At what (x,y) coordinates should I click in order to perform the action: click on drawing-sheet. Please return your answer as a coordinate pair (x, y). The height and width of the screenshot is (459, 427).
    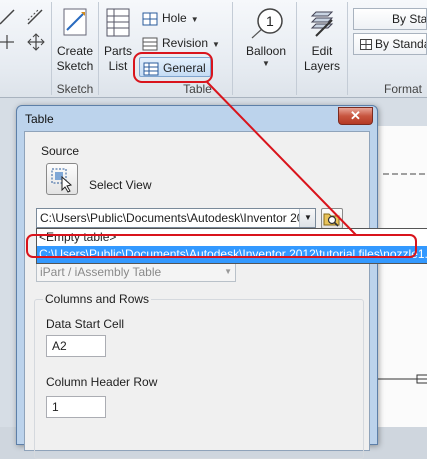
    Looking at the image, I should click on (398, 276).